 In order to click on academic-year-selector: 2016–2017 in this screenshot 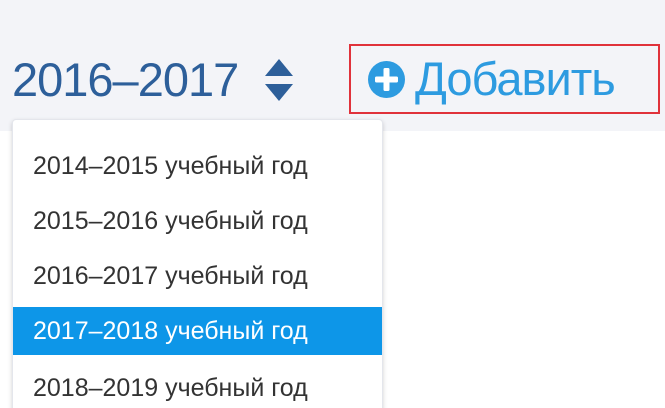, I will do `click(154, 80)`.